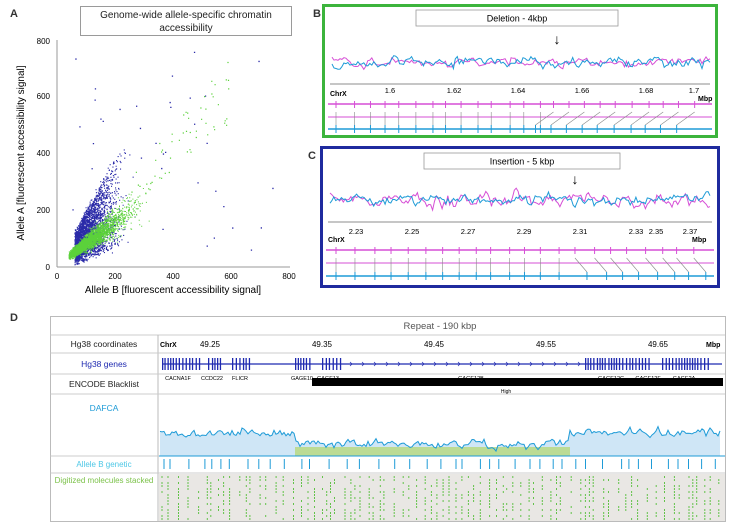  I want to click on x-tick: 800, so click(289, 276).